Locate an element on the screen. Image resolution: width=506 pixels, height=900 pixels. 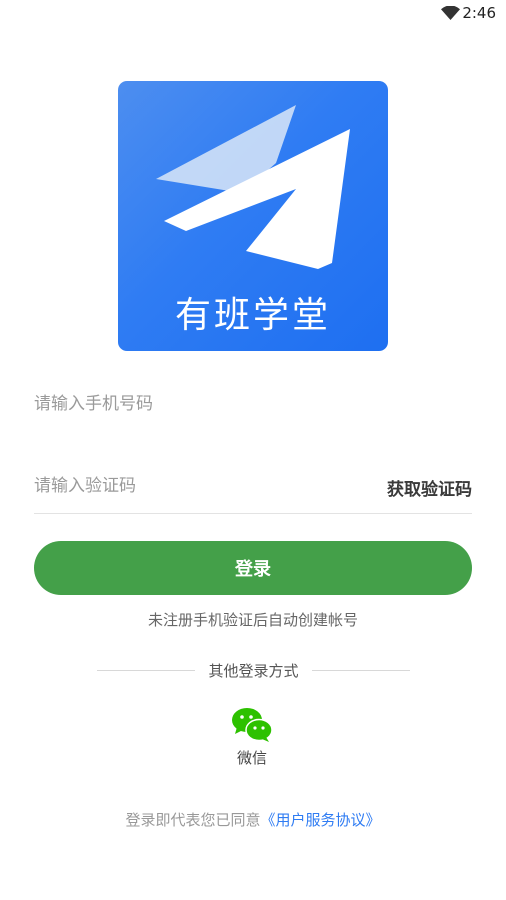
wechat-login-button: 微信 is located at coordinates (252, 739).